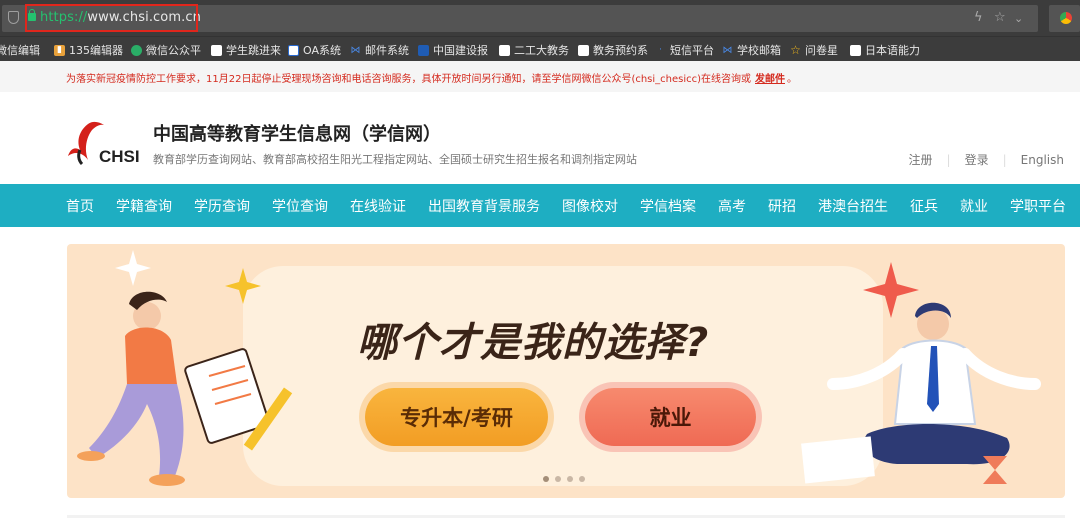 The width and height of the screenshot is (1080, 518). Describe the element at coordinates (1066, 18) in the screenshot. I see `extension-icon` at that location.